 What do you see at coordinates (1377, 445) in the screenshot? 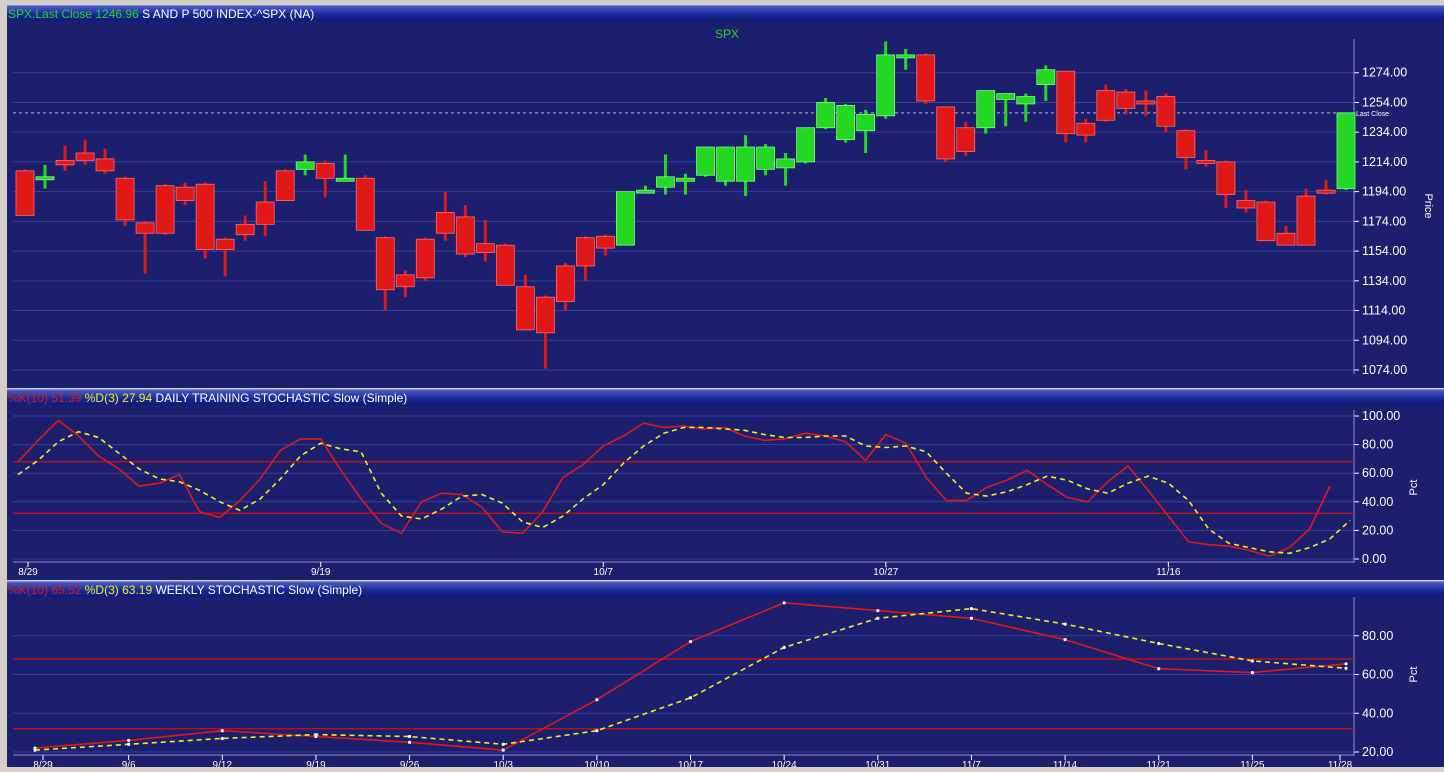
I see `daily-tick-label: 80.00` at bounding box center [1377, 445].